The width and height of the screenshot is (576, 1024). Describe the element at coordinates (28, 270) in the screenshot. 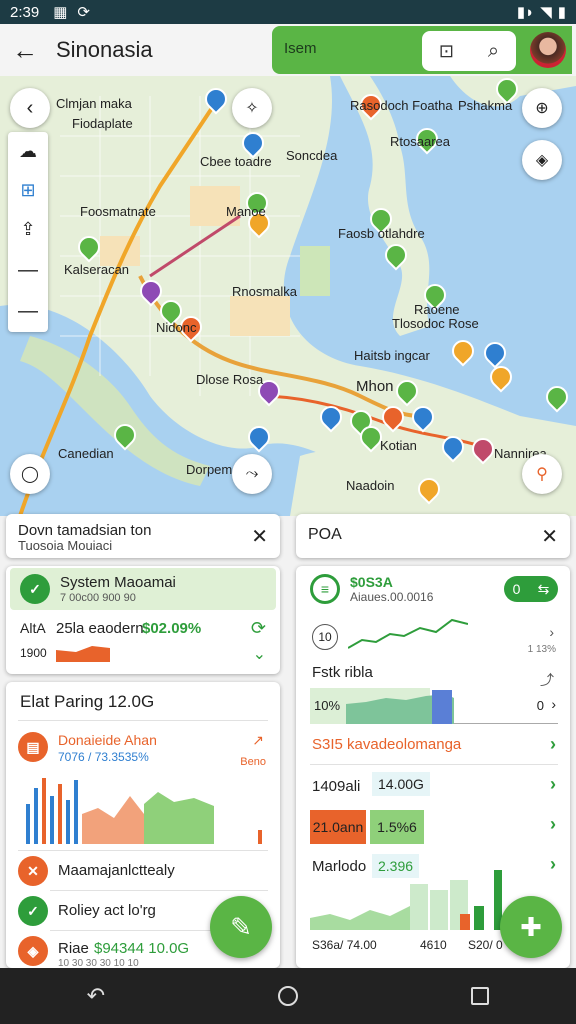

I see `zoom-in-icon: —` at that location.